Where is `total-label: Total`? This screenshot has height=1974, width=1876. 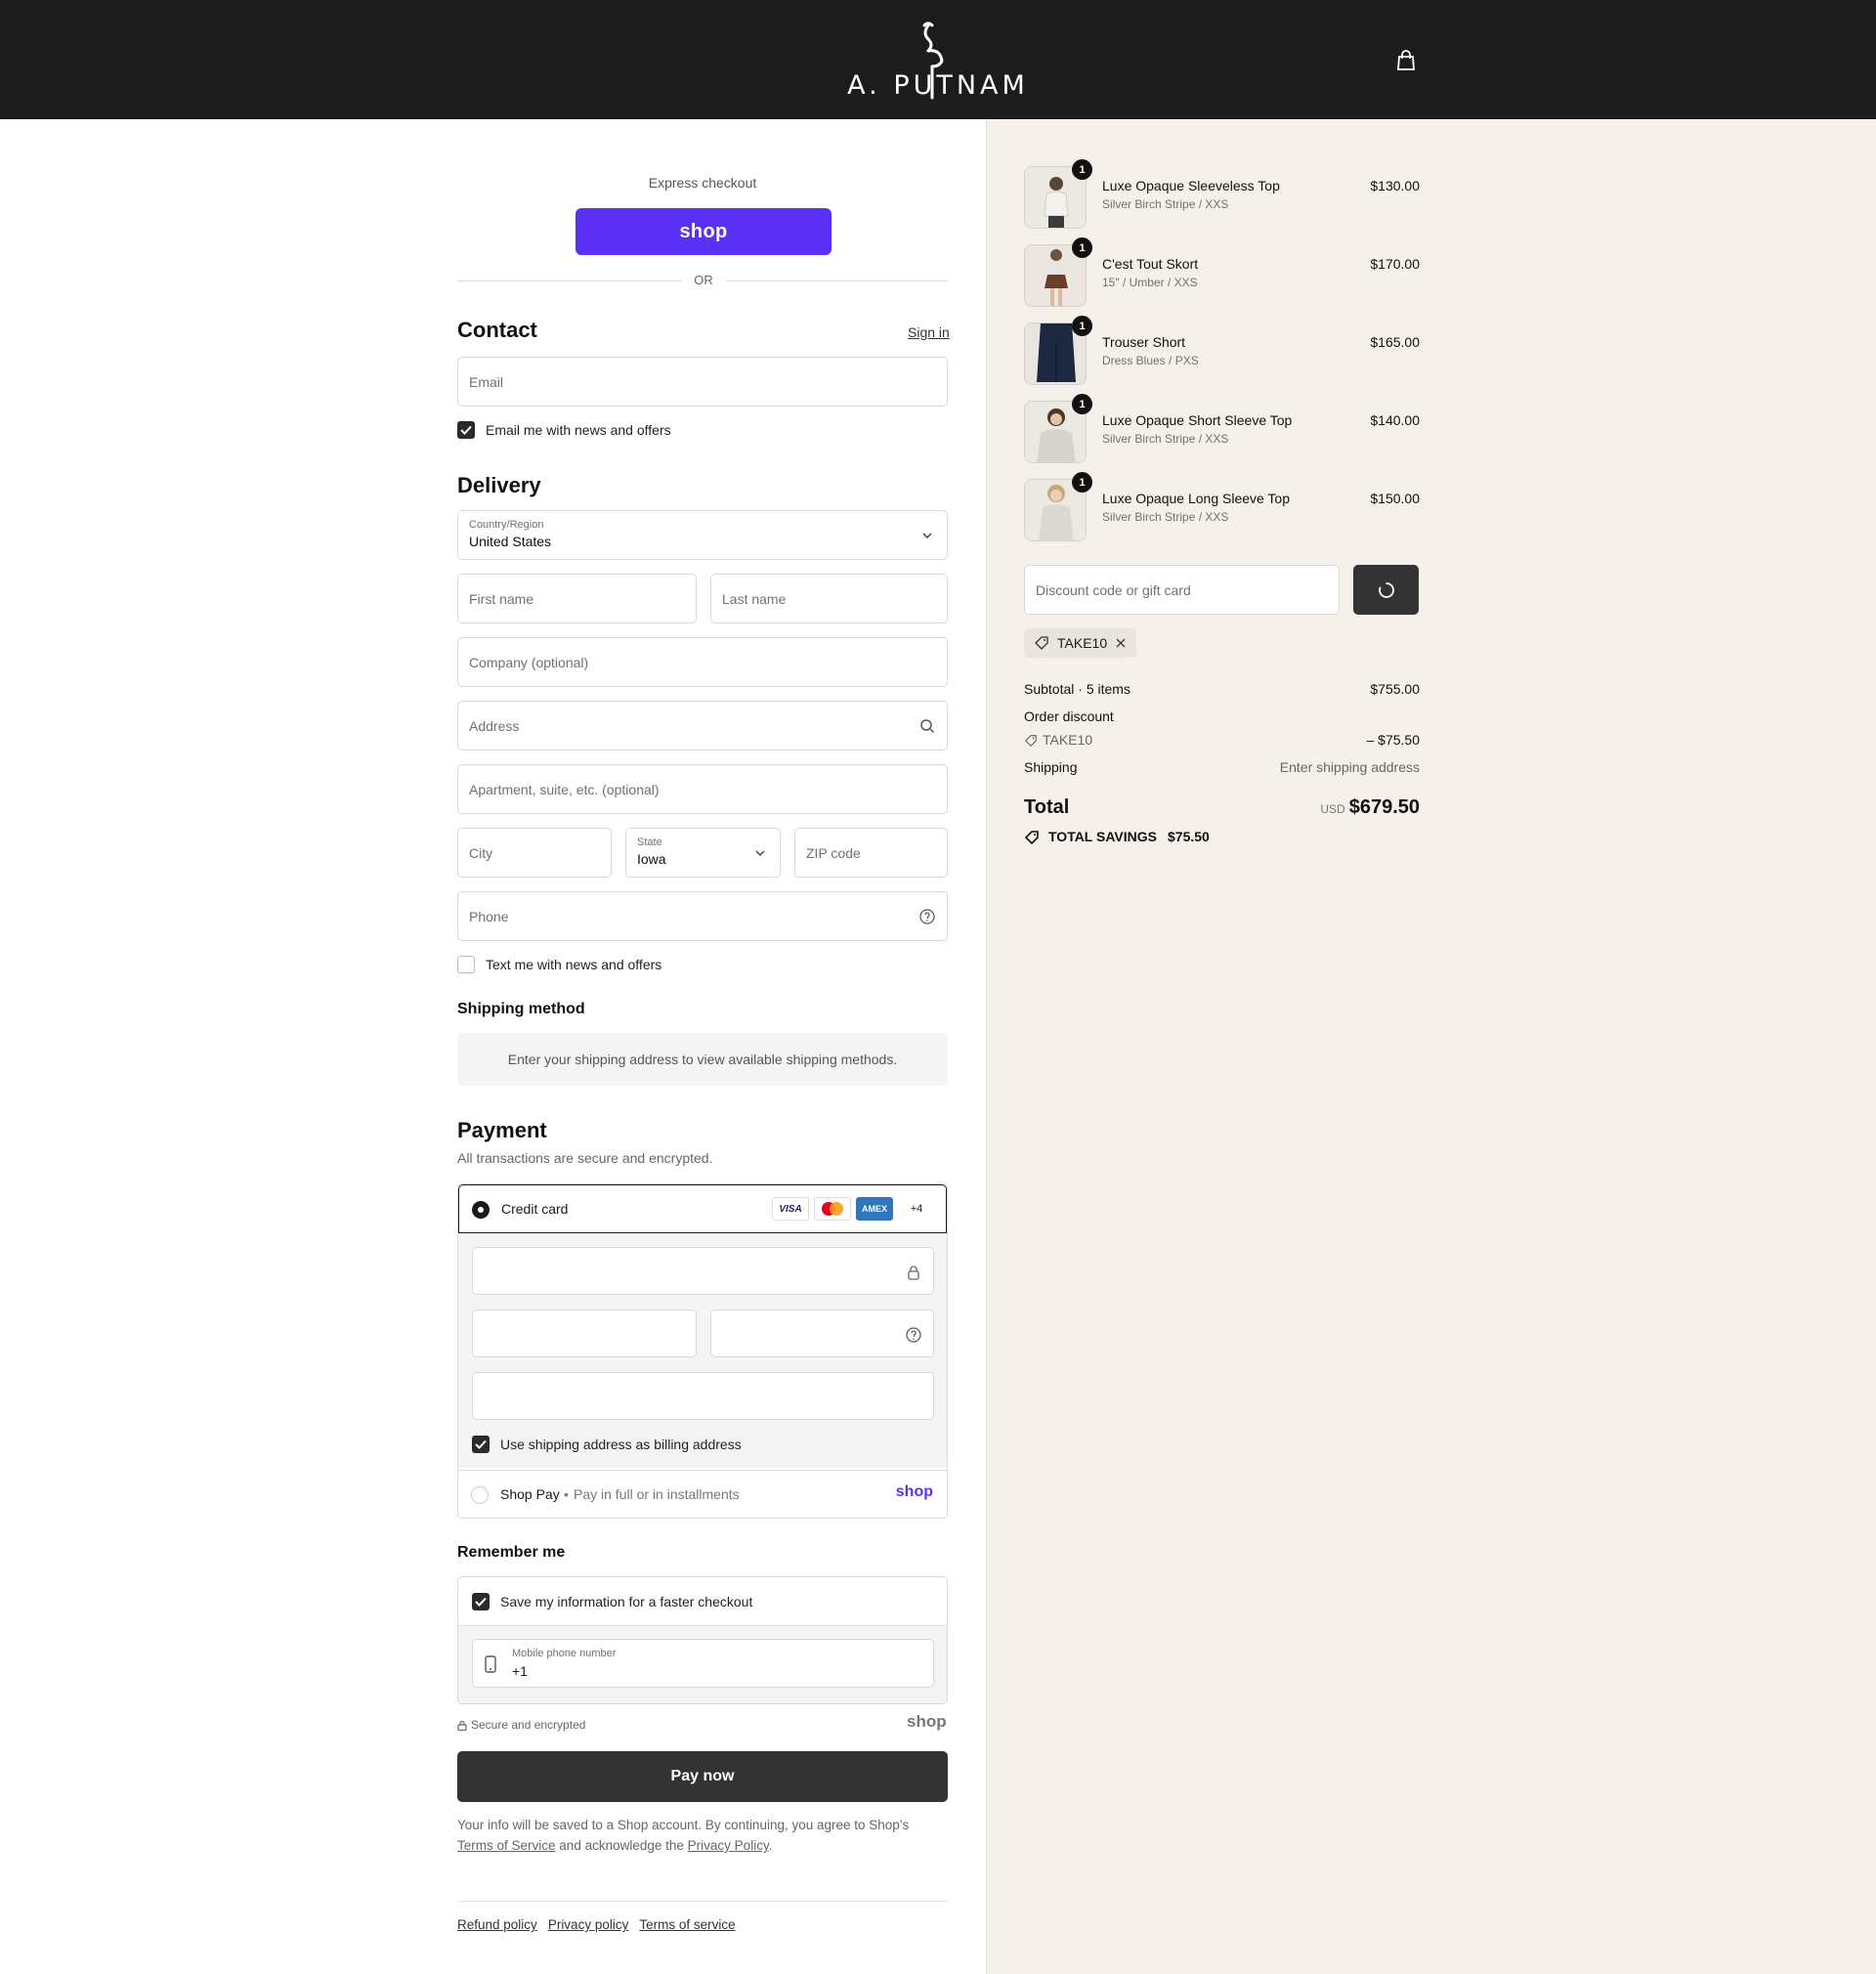 total-label: Total is located at coordinates (1047, 807).